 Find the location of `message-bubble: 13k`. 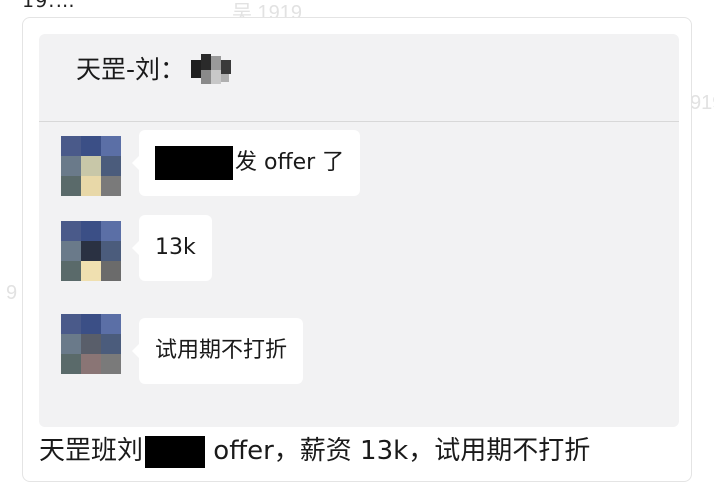

message-bubble: 13k is located at coordinates (172, 248).